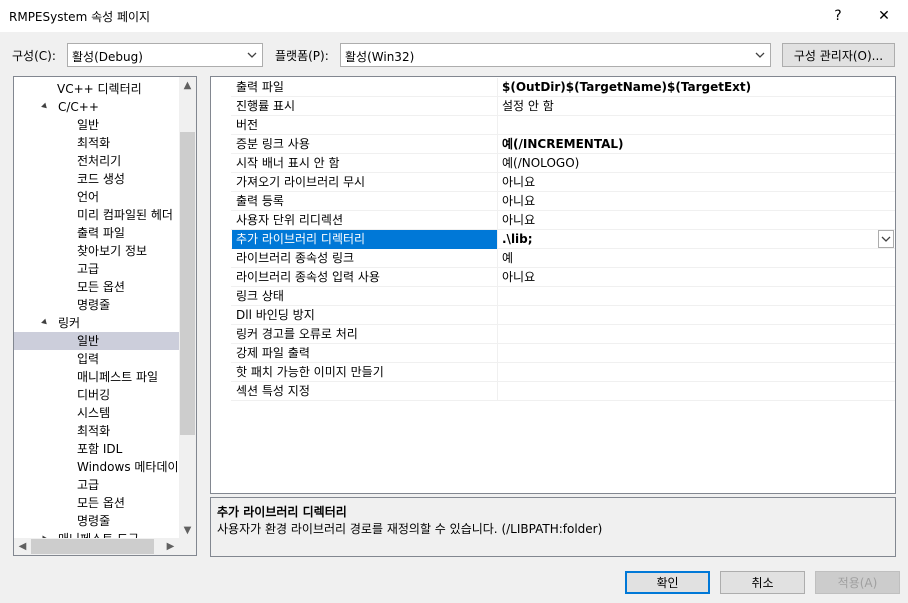 Image resolution: width=908 pixels, height=603 pixels. I want to click on property-row: 링크 상태, so click(553, 296).